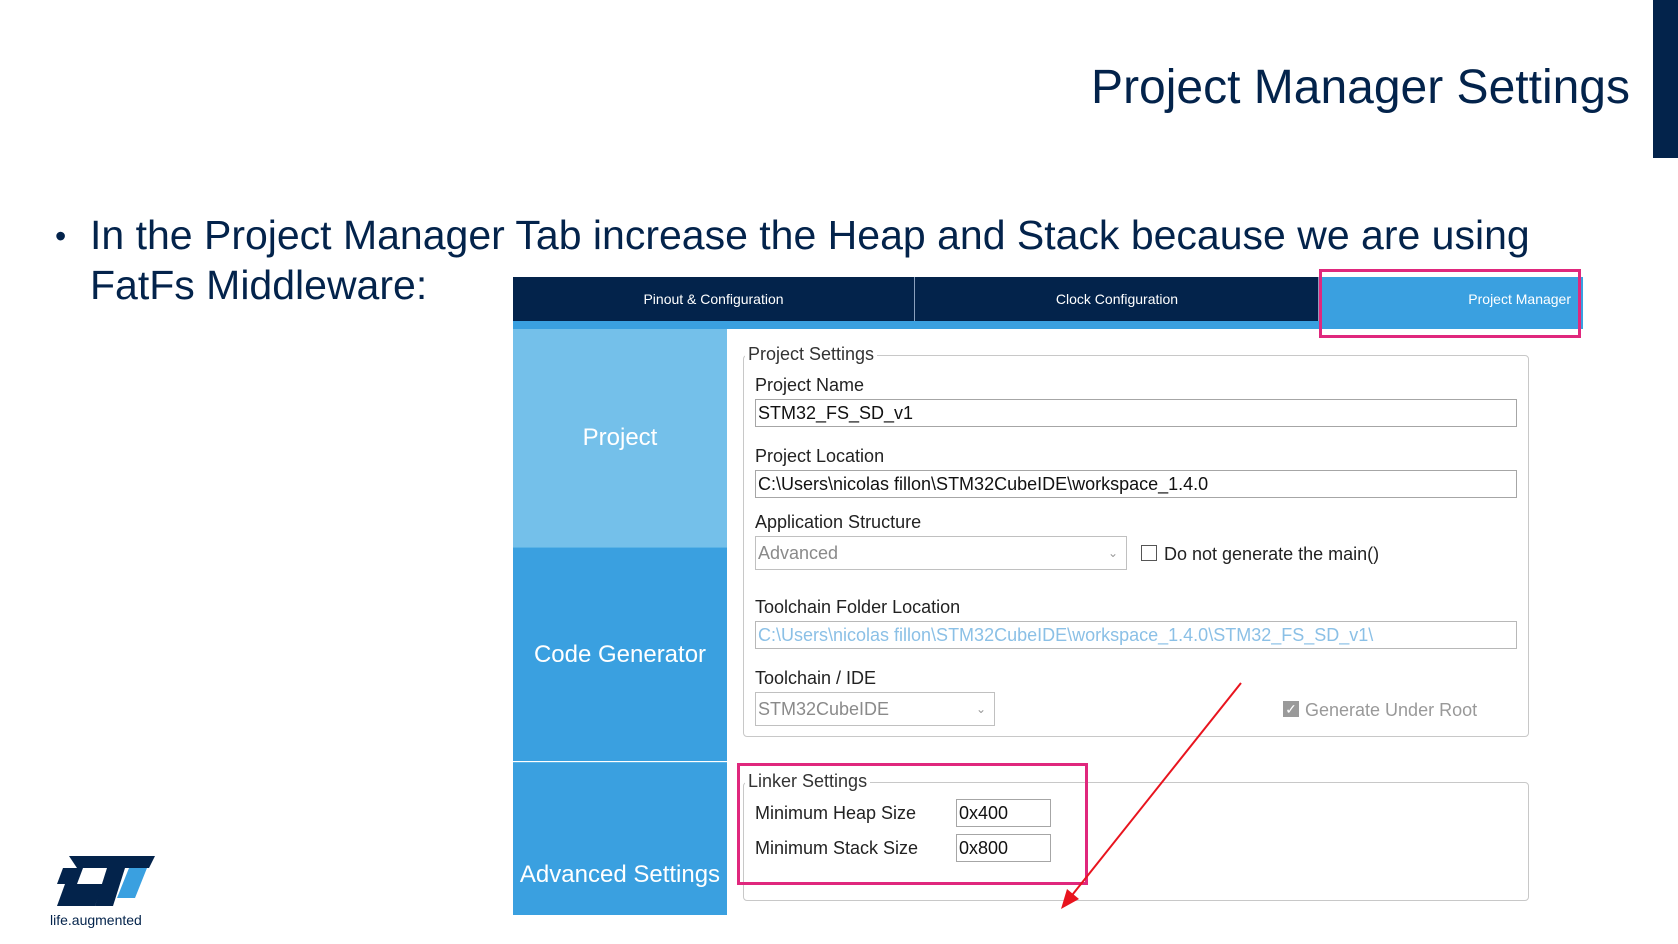 This screenshot has width=1678, height=944. What do you see at coordinates (1117, 299) in the screenshot?
I see `tab-clock-configuration: Clock Configuration` at bounding box center [1117, 299].